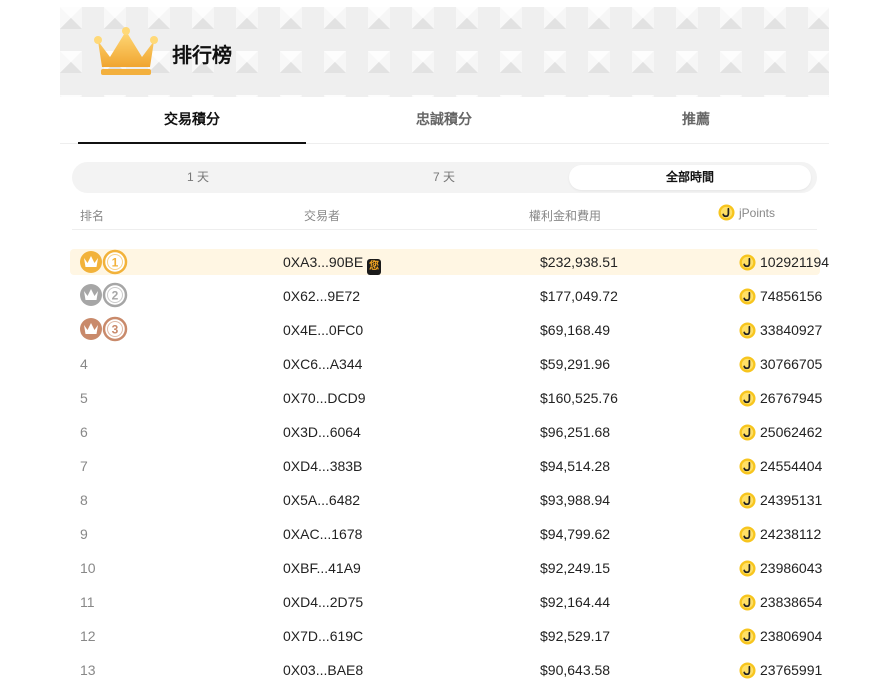 This screenshot has width=893, height=688. I want to click on period-1-day: 1 天, so click(198, 177).